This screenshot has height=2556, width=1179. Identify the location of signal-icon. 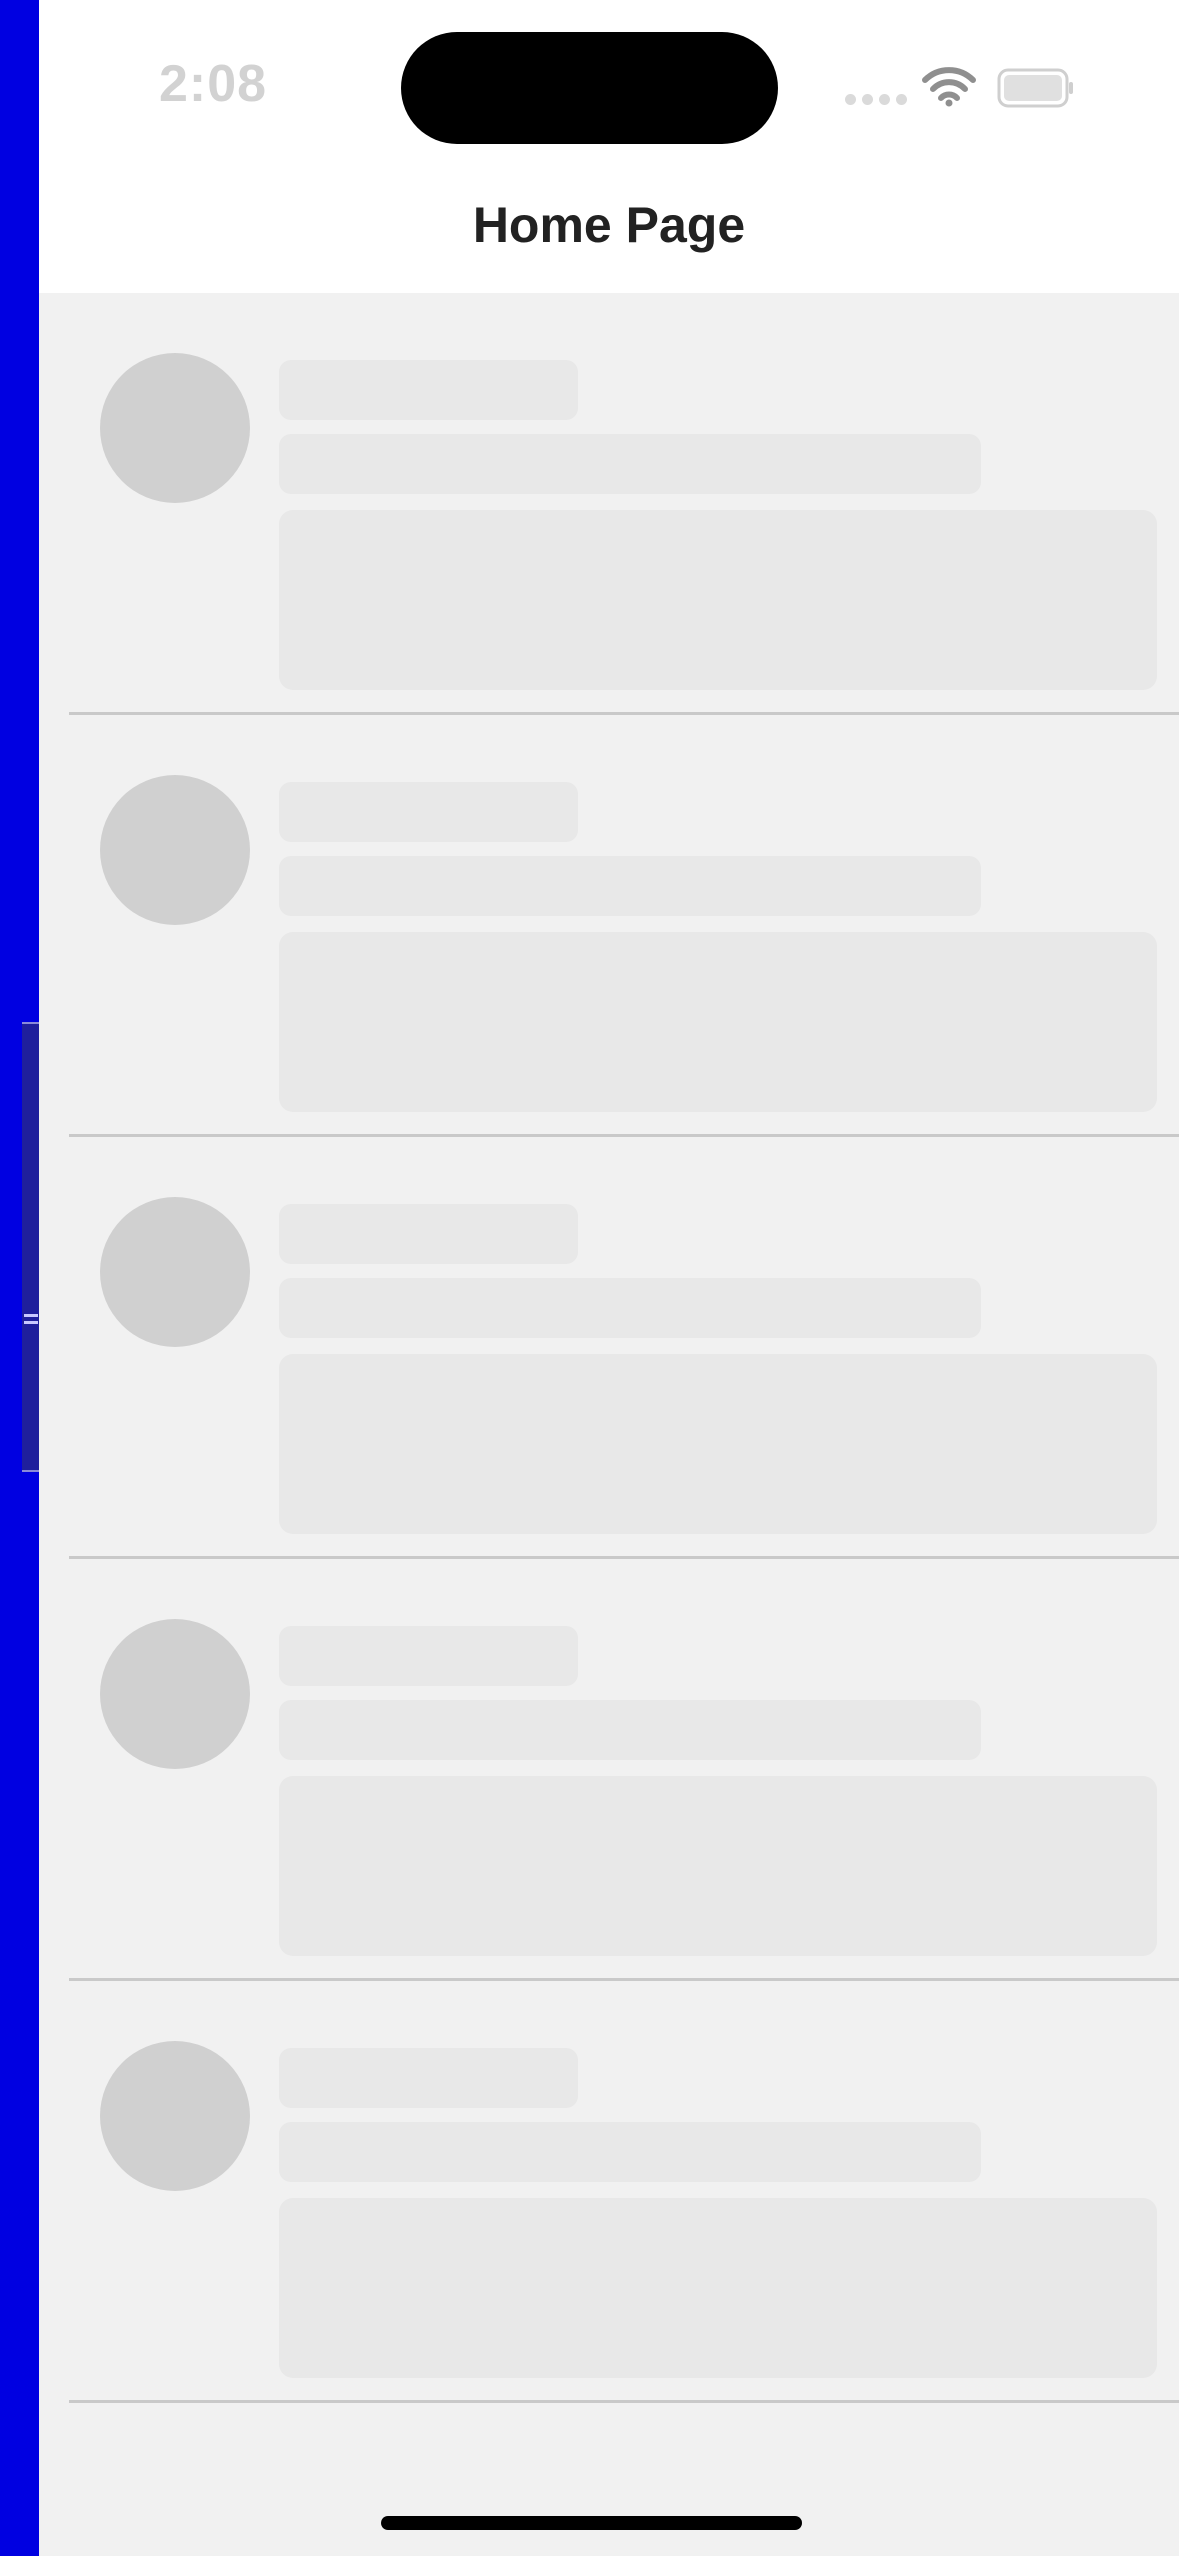
(876, 99).